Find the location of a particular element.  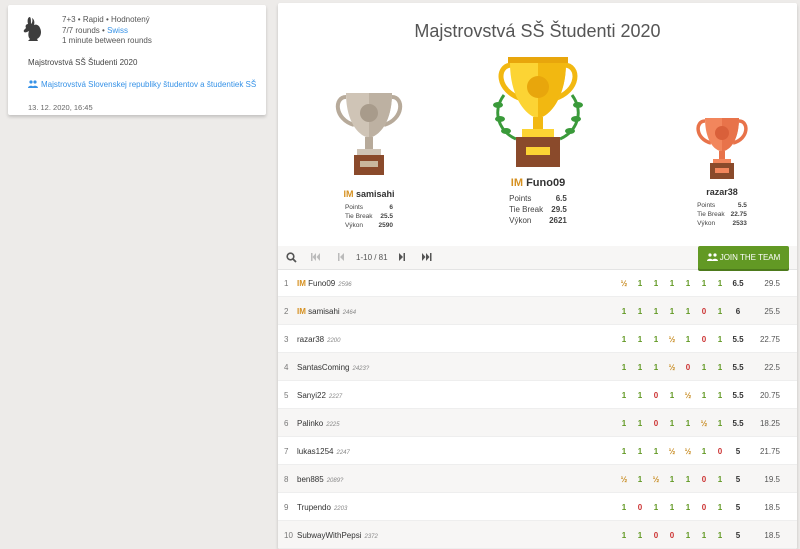

join-team-button: JOIN THE TEAM is located at coordinates (743, 257).